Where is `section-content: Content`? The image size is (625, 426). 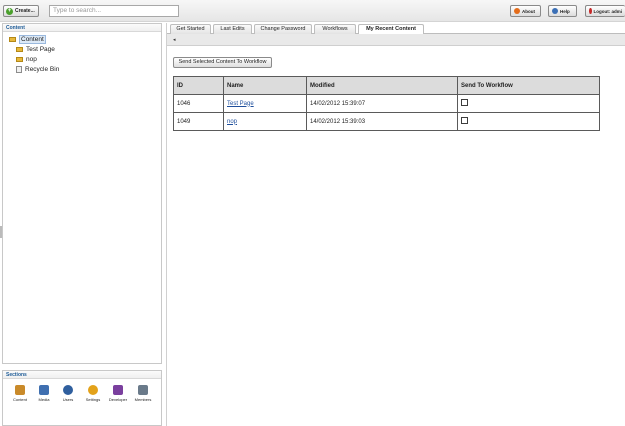 section-content: Content is located at coordinates (20, 393).